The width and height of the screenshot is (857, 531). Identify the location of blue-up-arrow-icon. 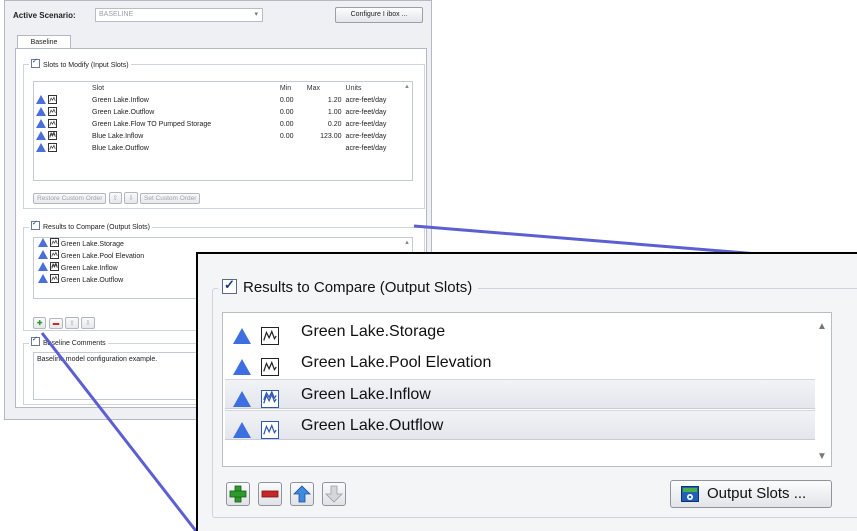
(302, 494).